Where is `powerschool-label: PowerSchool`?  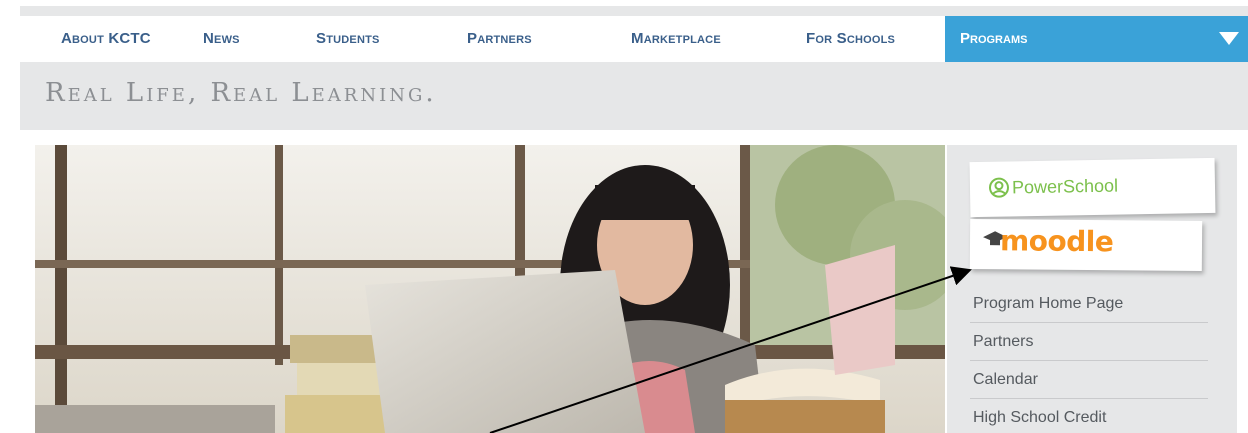 powerschool-label: PowerSchool is located at coordinates (1065, 186).